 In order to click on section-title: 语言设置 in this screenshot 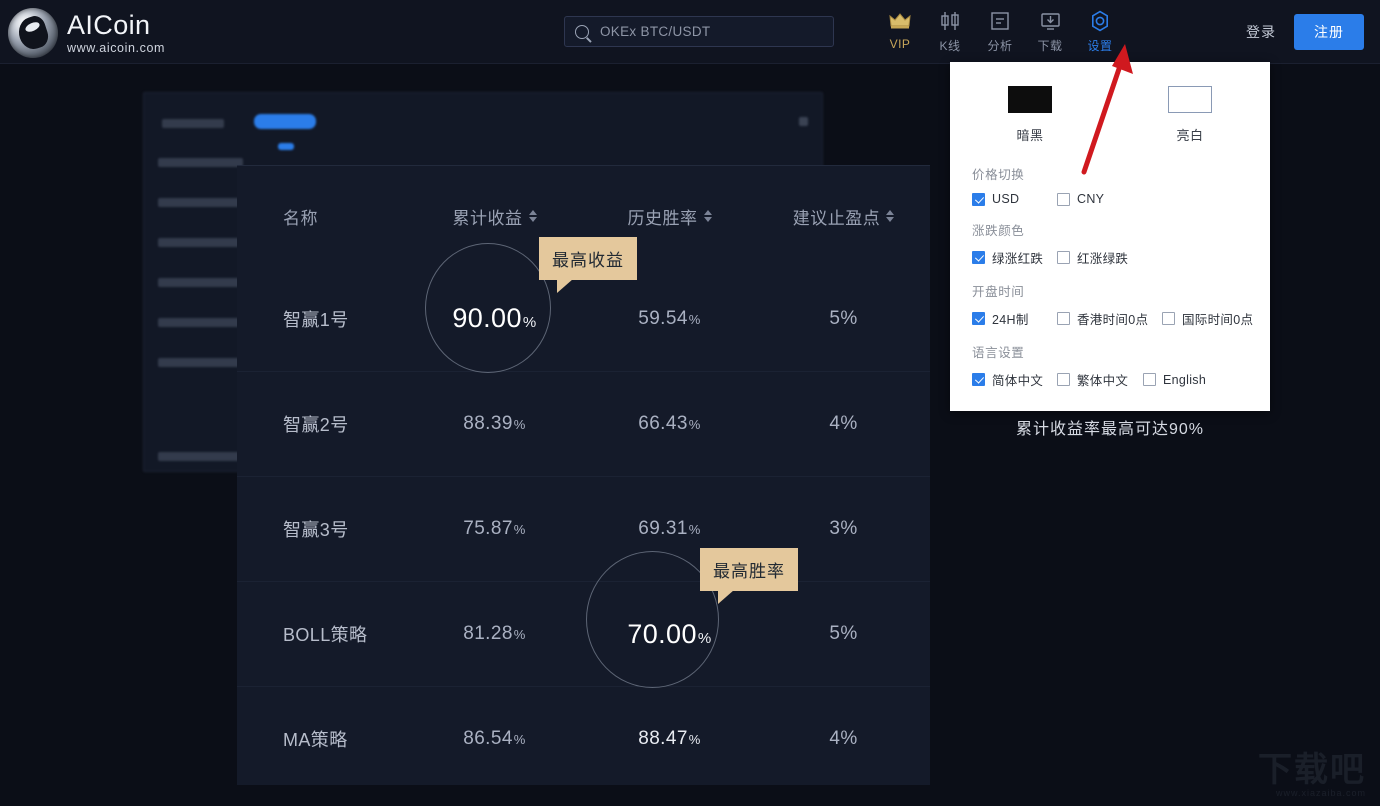, I will do `click(998, 353)`.